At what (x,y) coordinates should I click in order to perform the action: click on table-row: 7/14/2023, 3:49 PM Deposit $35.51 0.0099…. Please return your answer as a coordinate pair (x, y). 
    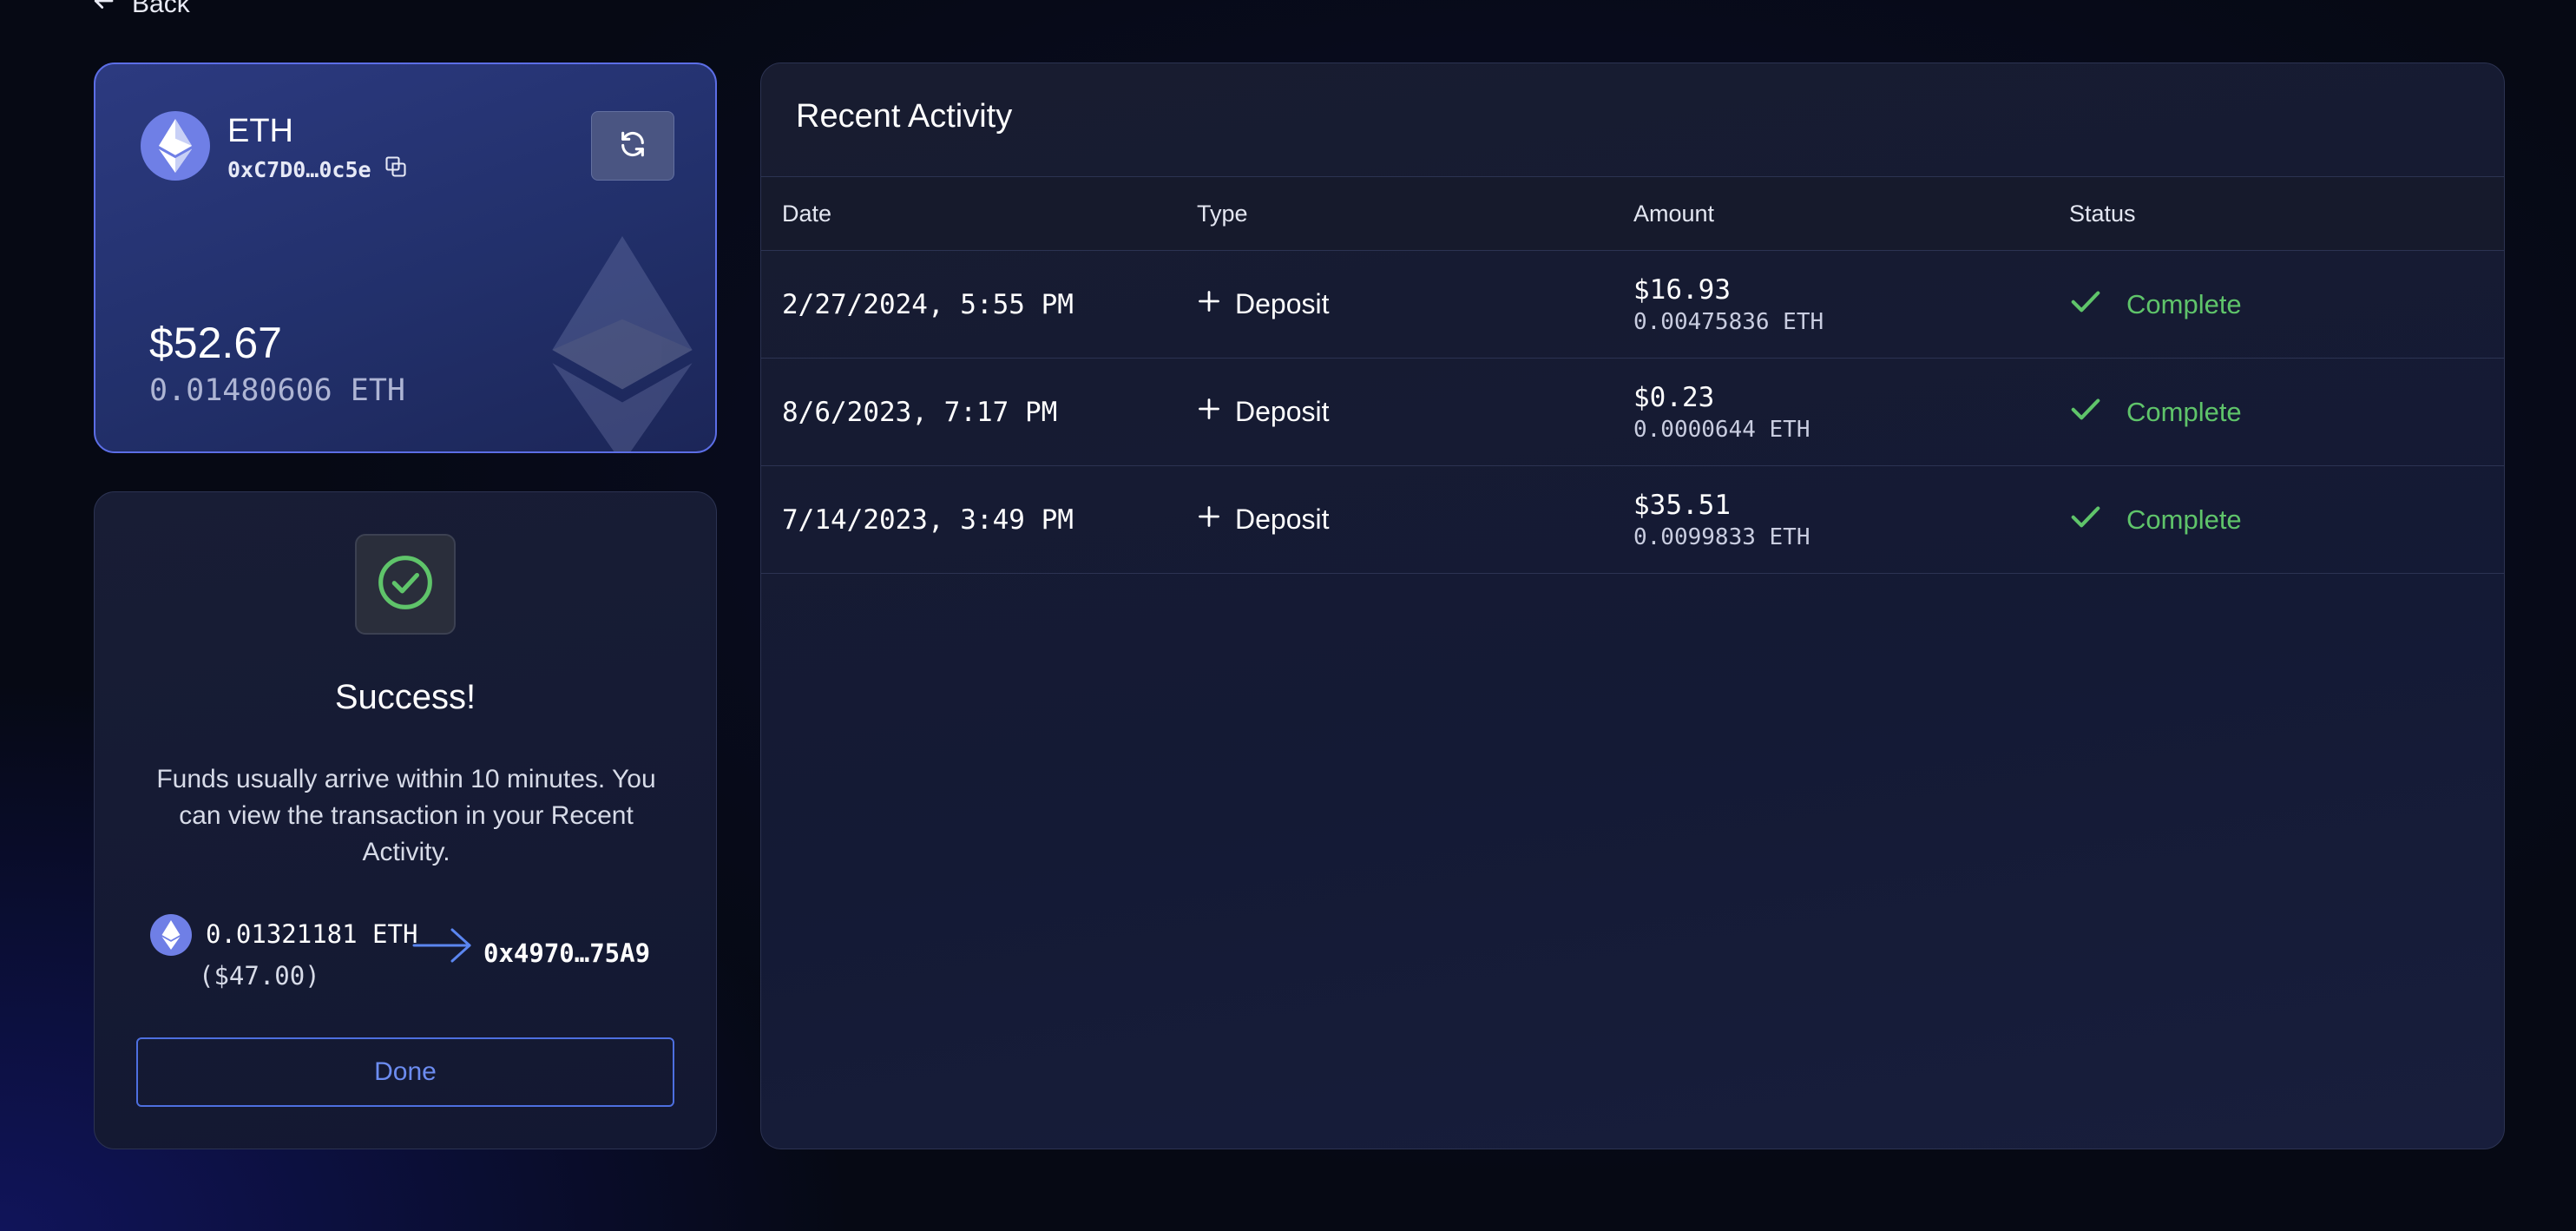
    Looking at the image, I should click on (1632, 520).